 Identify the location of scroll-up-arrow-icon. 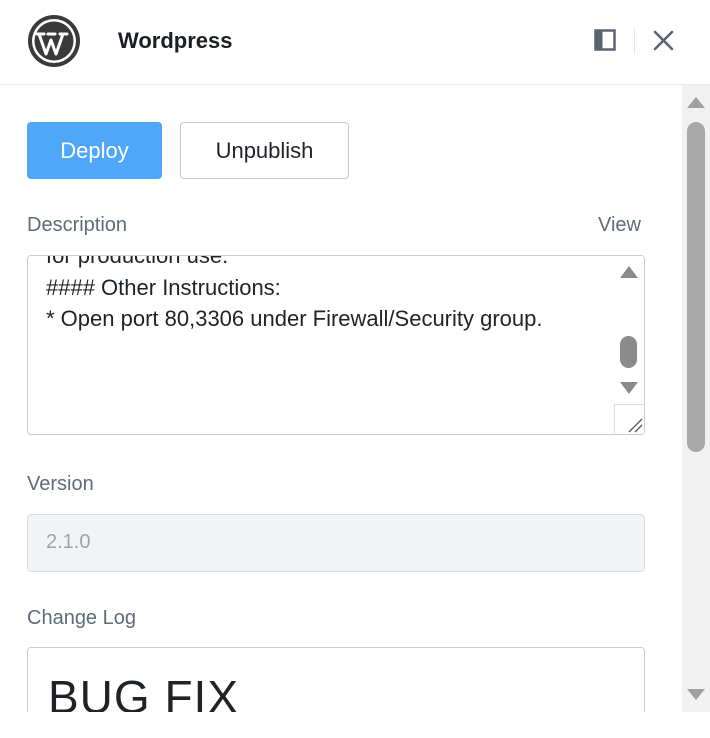
(629, 272).